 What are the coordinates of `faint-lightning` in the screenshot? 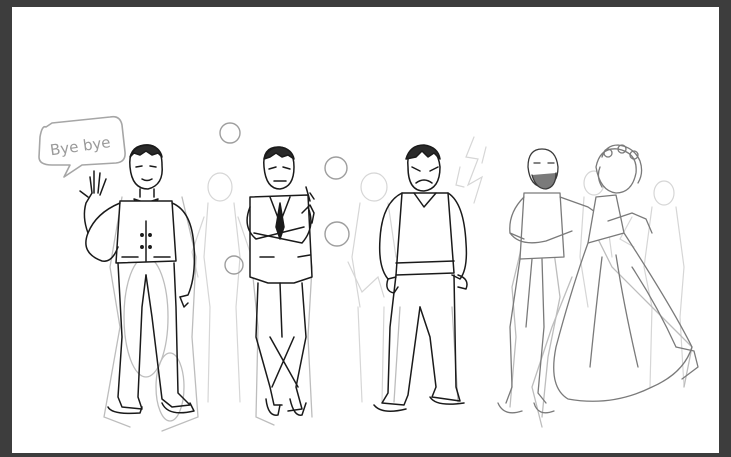 It's located at (471, 170).